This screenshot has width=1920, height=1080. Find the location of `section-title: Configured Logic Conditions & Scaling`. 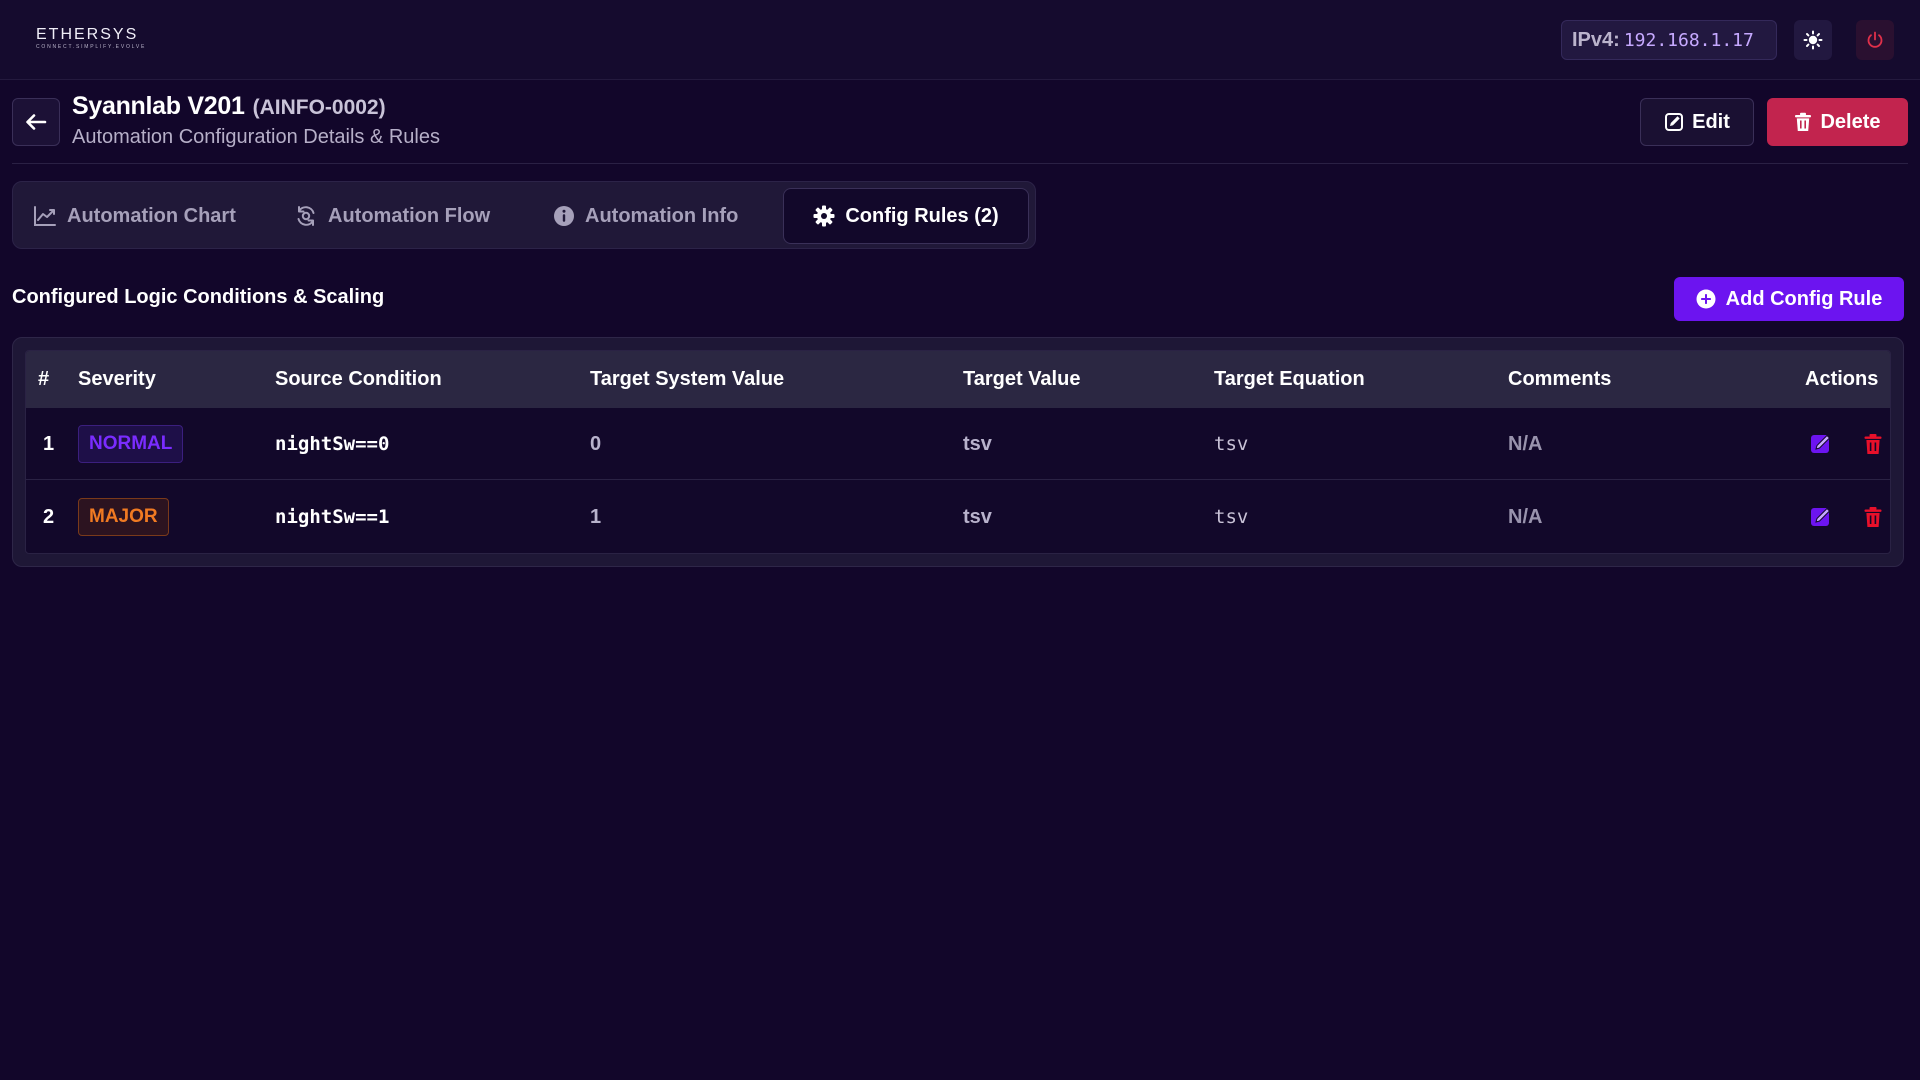

section-title: Configured Logic Conditions & Scaling is located at coordinates (198, 297).